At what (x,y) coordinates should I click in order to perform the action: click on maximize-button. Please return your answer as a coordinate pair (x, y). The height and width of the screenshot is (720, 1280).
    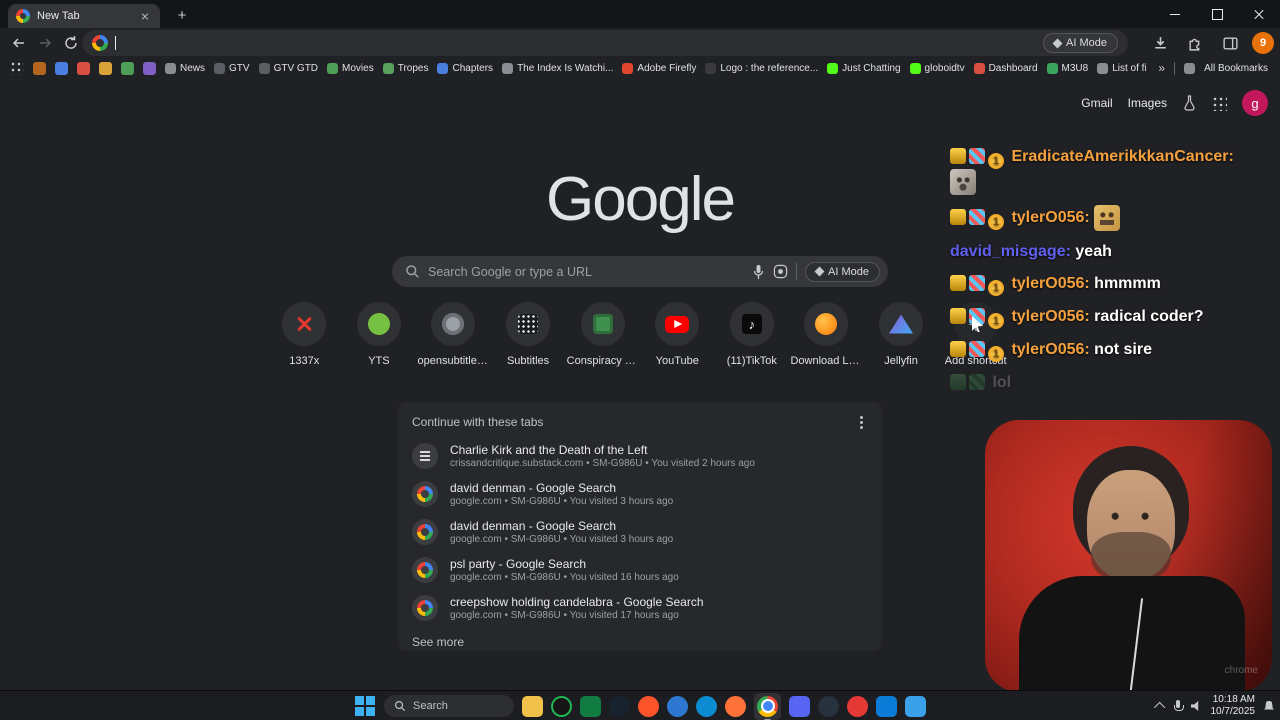
    Looking at the image, I should click on (1217, 14).